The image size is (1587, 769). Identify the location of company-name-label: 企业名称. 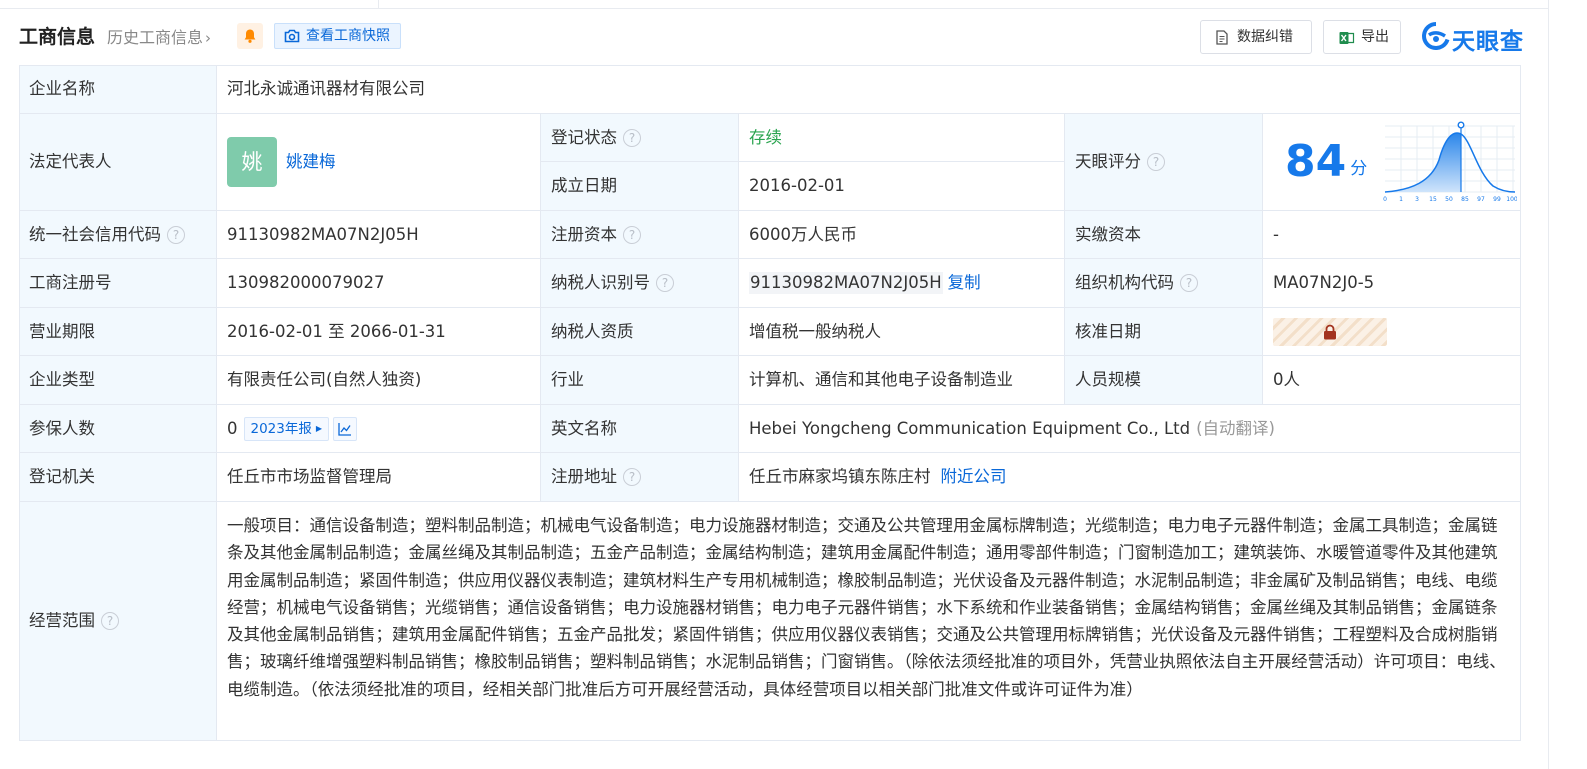
(118, 89).